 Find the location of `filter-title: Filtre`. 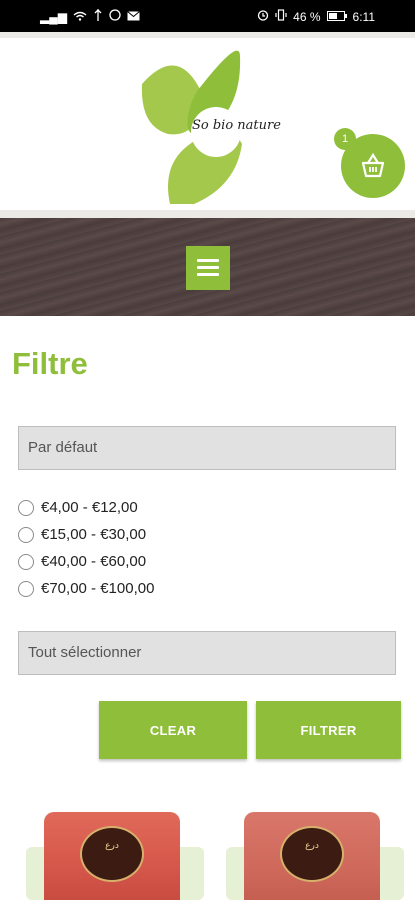

filter-title: Filtre is located at coordinates (50, 363).